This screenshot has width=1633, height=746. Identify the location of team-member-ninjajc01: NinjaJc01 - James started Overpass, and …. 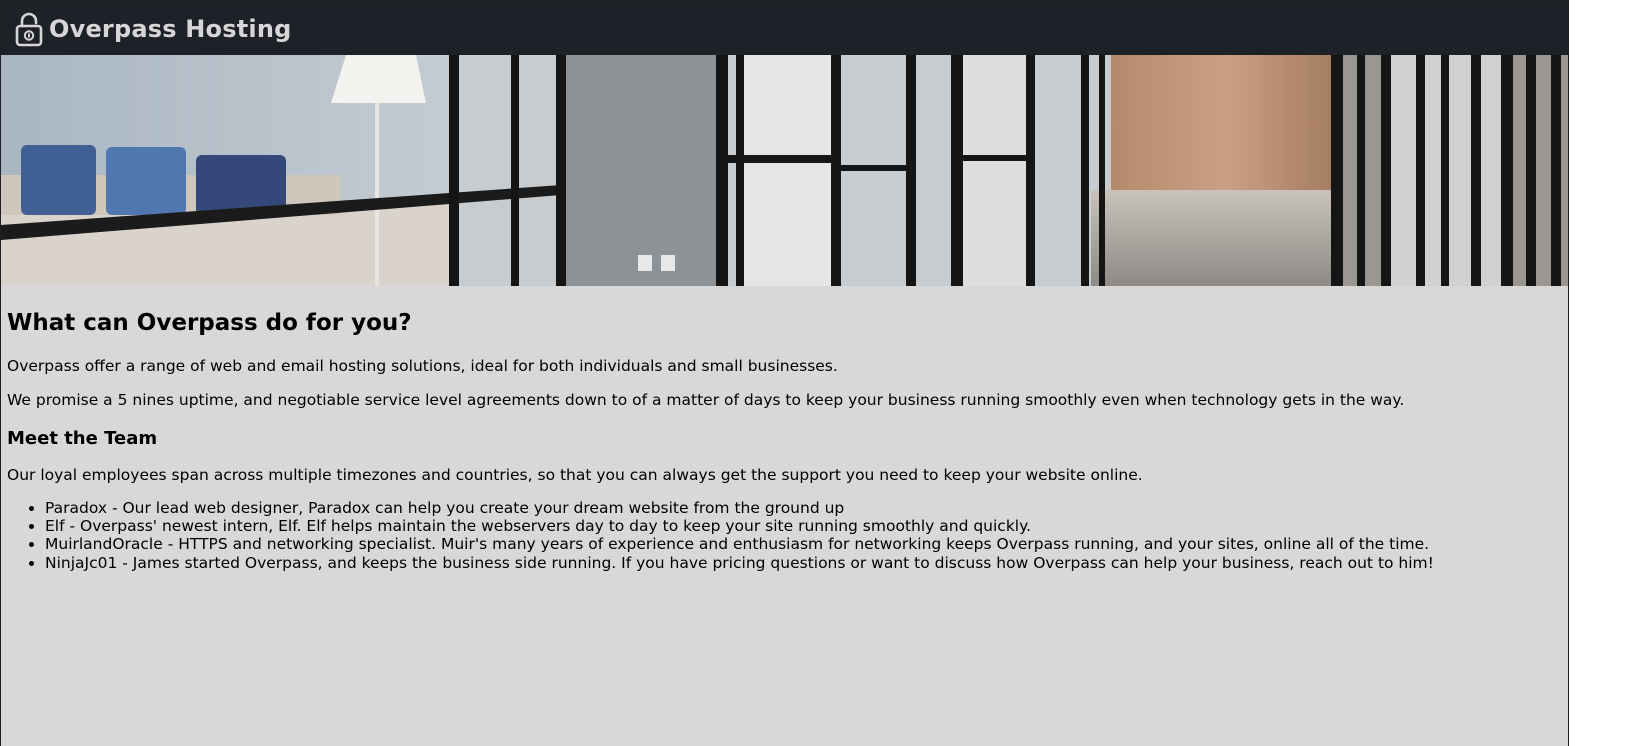
(801, 563).